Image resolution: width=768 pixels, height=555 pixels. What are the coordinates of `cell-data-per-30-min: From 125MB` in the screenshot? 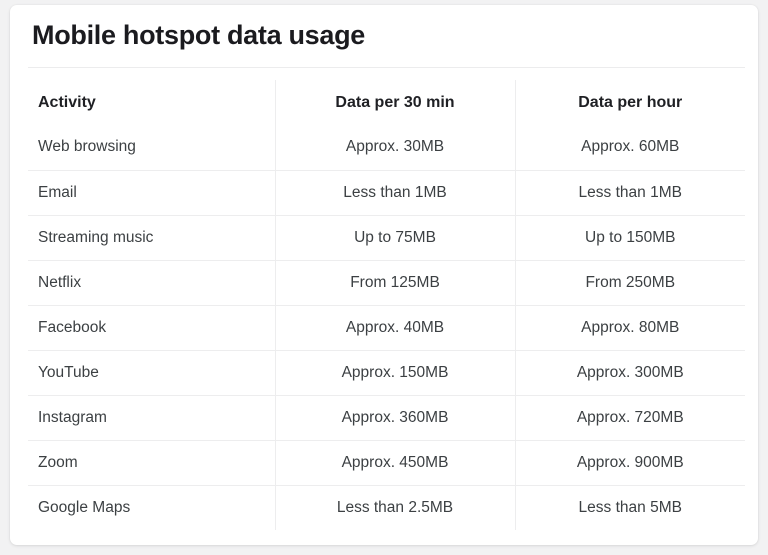 It's located at (394, 283).